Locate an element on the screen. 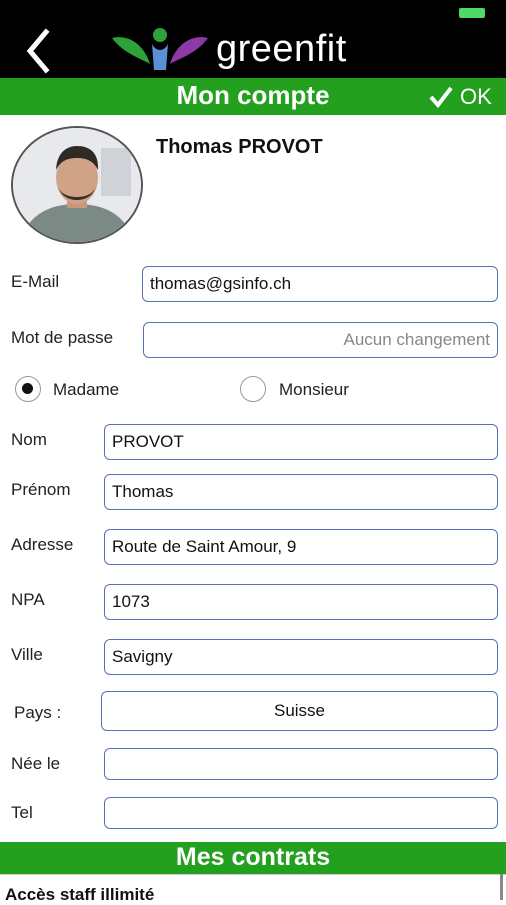 The width and height of the screenshot is (506, 905). madame-label: Madame is located at coordinates (86, 389).